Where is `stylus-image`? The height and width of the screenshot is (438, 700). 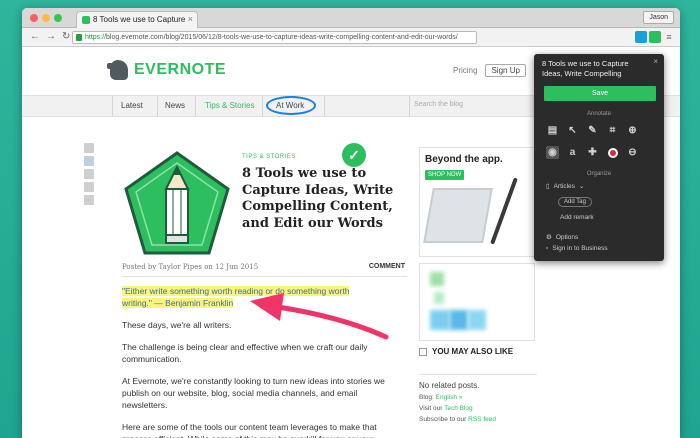
stylus-image is located at coordinates (504, 211).